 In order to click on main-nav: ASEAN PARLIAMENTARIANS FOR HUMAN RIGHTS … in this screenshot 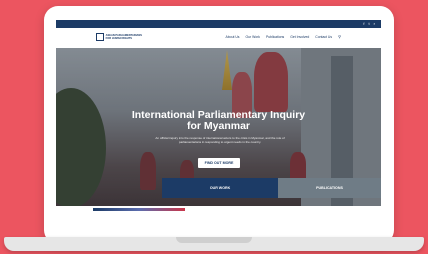, I will do `click(218, 38)`.